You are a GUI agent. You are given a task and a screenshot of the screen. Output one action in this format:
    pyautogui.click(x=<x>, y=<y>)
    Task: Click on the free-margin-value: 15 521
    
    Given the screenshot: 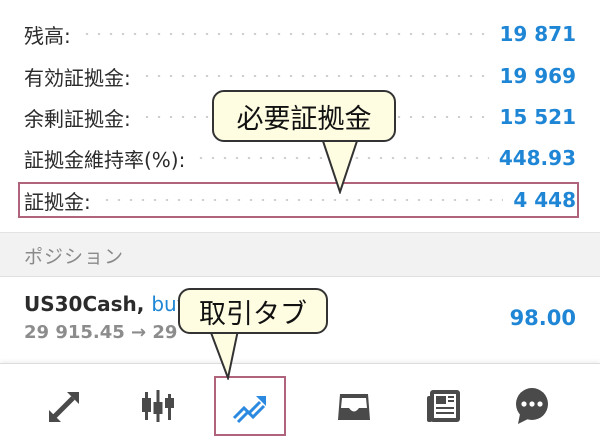 What is the action you would take?
    pyautogui.click(x=537, y=117)
    